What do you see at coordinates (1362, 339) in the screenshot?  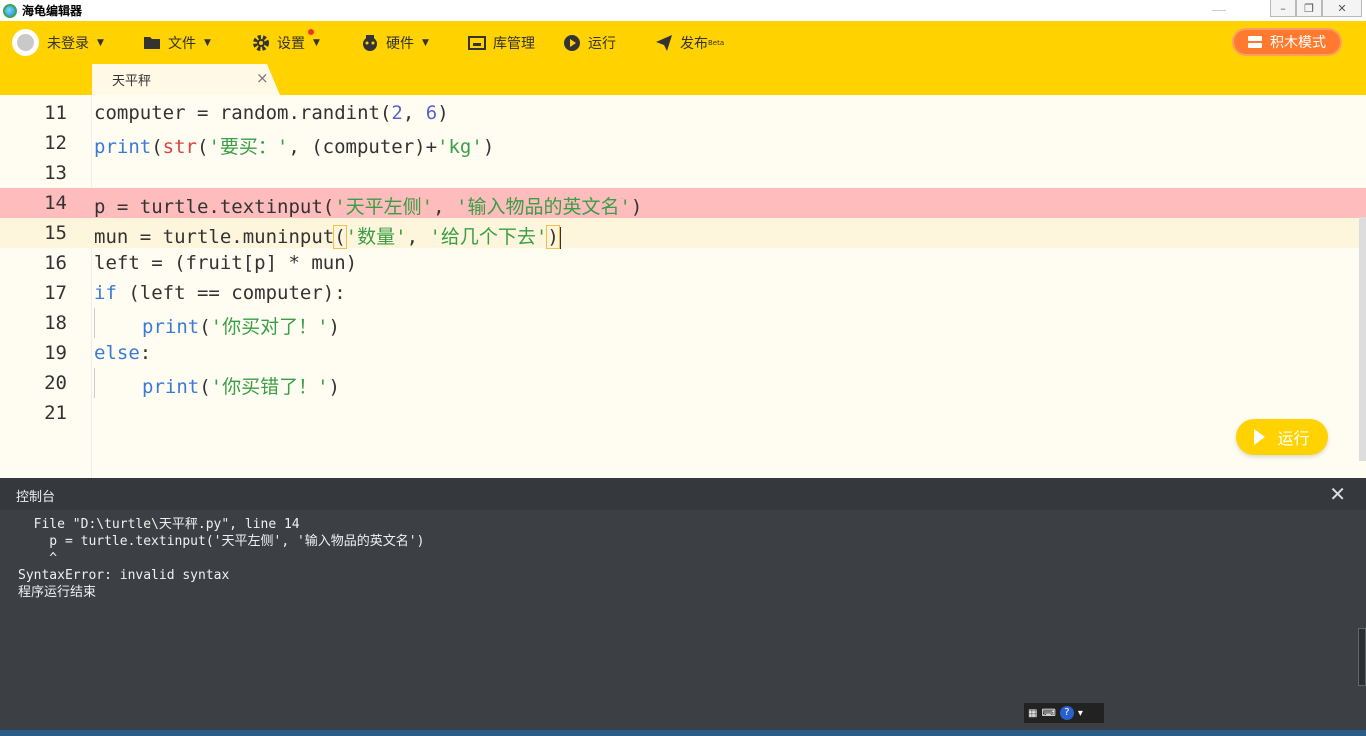 I see `editor-scrollbar` at bounding box center [1362, 339].